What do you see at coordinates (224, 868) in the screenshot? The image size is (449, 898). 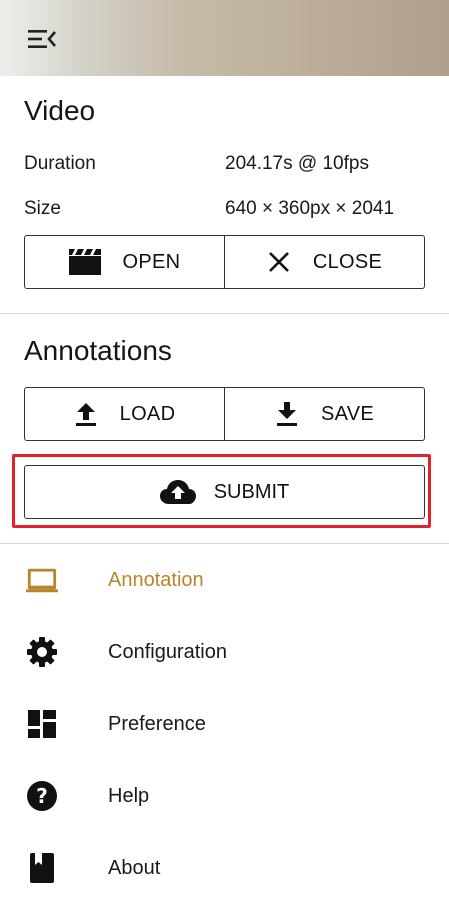 I see `nav-item-about: About` at bounding box center [224, 868].